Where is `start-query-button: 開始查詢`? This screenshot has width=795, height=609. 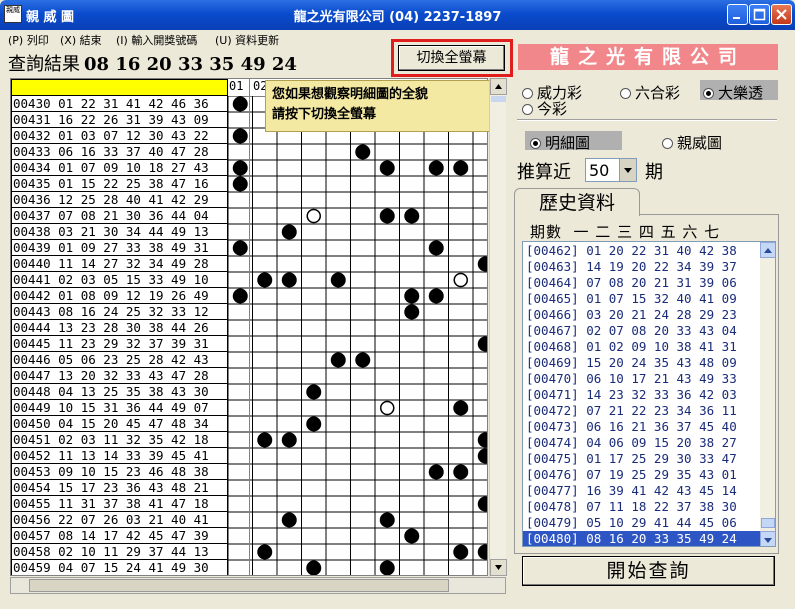
start-query-button: 開始查詢 is located at coordinates (648, 571).